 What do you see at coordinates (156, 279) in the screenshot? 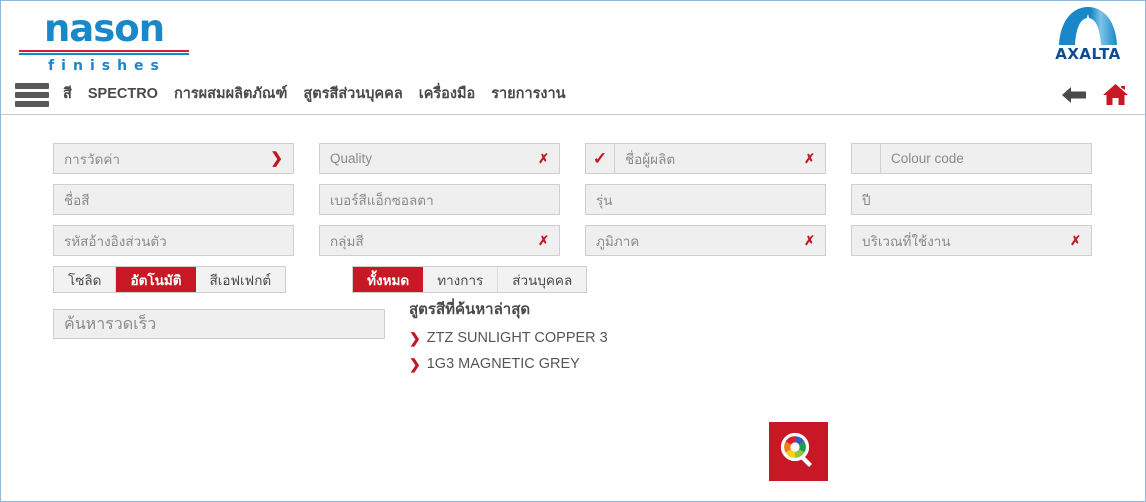
I see `toggle-automatic: อัตโนมัติ` at bounding box center [156, 279].